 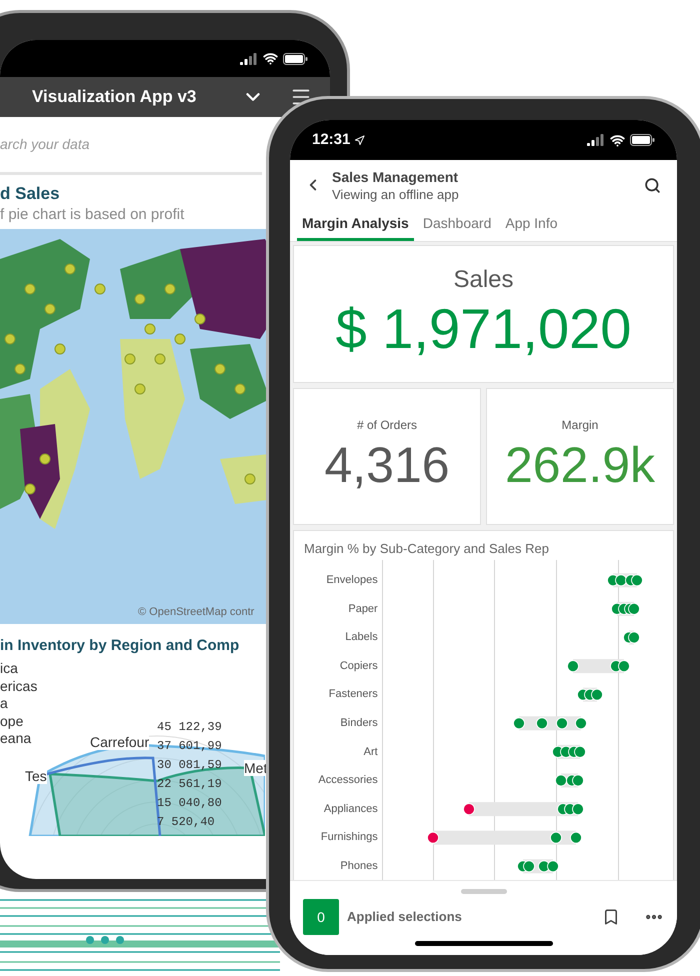 I want to click on category-label: Tes, so click(x=36, y=776).